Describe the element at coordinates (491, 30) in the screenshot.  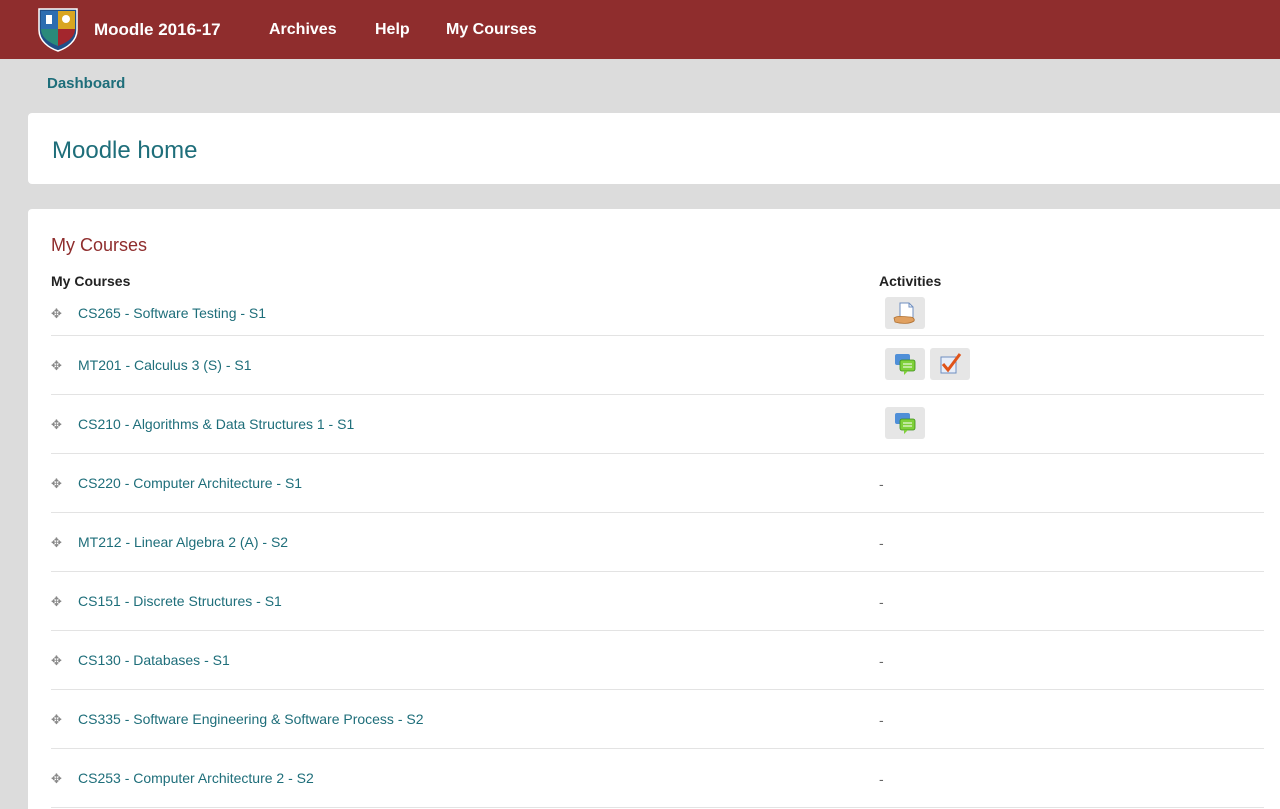
I see `nav-my-courses: My Courses` at that location.